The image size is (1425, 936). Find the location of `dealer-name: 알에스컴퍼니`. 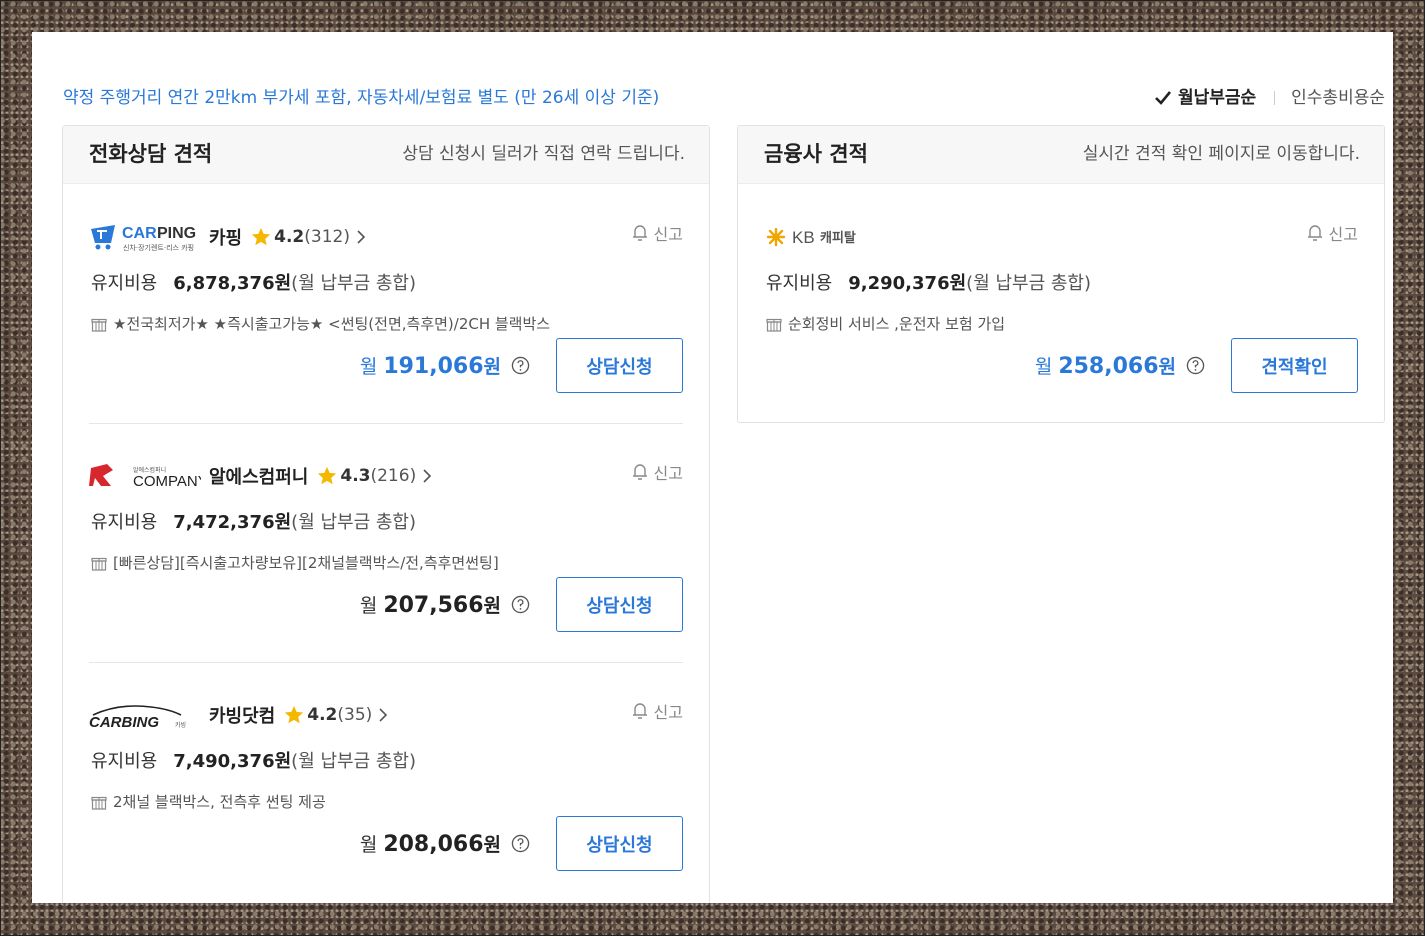

dealer-name: 알에스컴퍼니 is located at coordinates (258, 476).